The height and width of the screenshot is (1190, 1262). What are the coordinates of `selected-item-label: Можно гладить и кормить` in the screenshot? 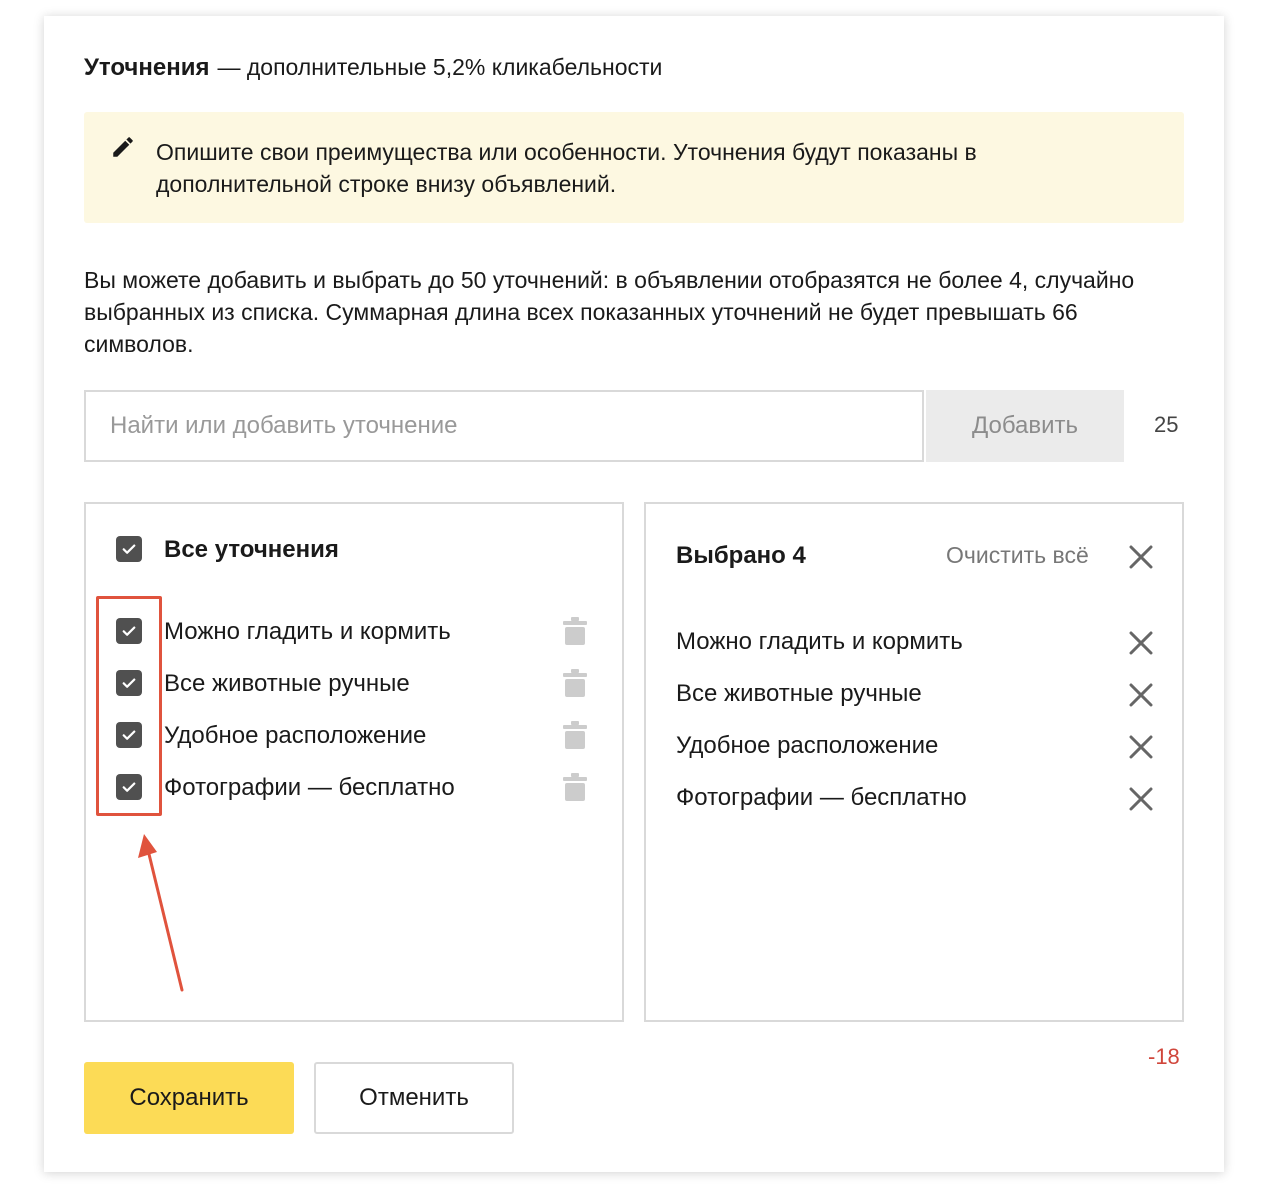 It's located at (819, 641).